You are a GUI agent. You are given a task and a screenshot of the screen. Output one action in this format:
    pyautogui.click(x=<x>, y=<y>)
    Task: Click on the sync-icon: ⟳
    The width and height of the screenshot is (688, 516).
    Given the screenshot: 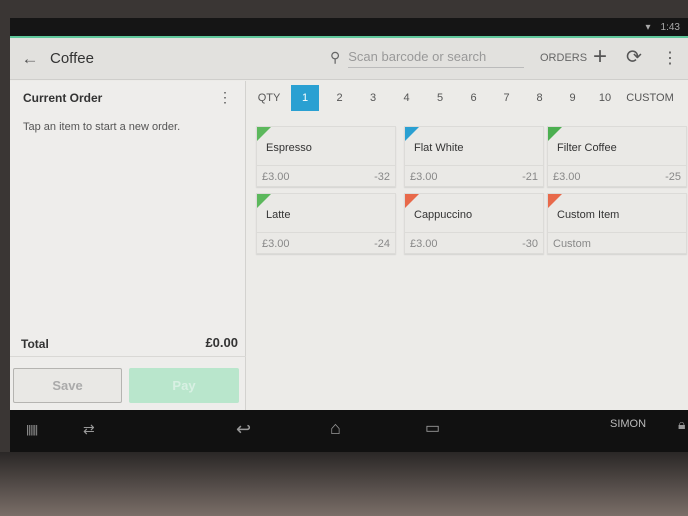 What is the action you would take?
    pyautogui.click(x=634, y=57)
    